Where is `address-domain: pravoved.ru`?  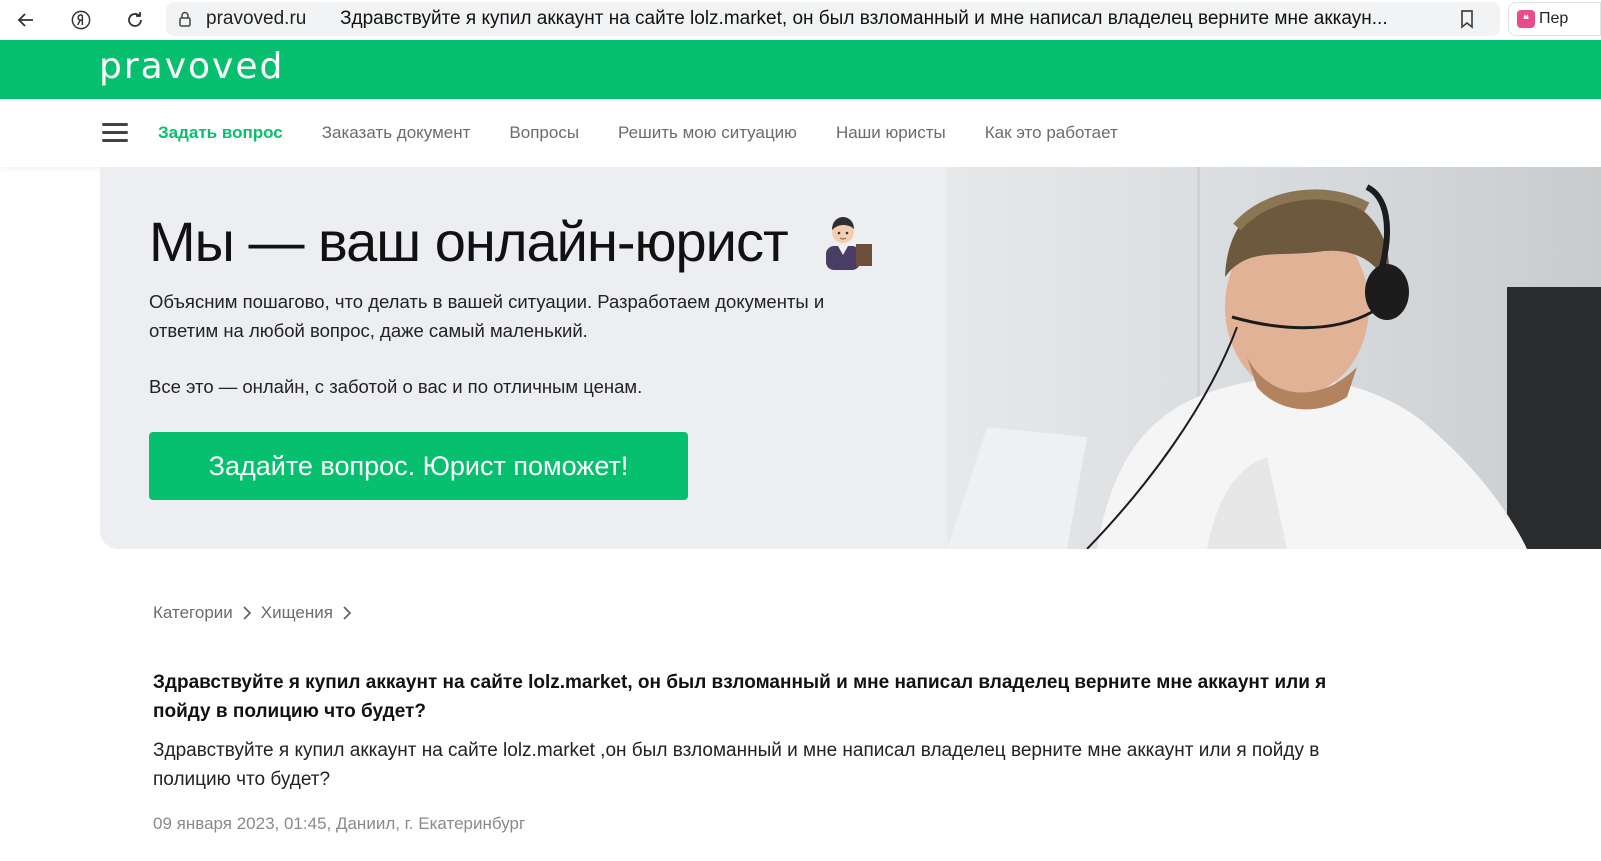
address-domain: pravoved.ru is located at coordinates (256, 18).